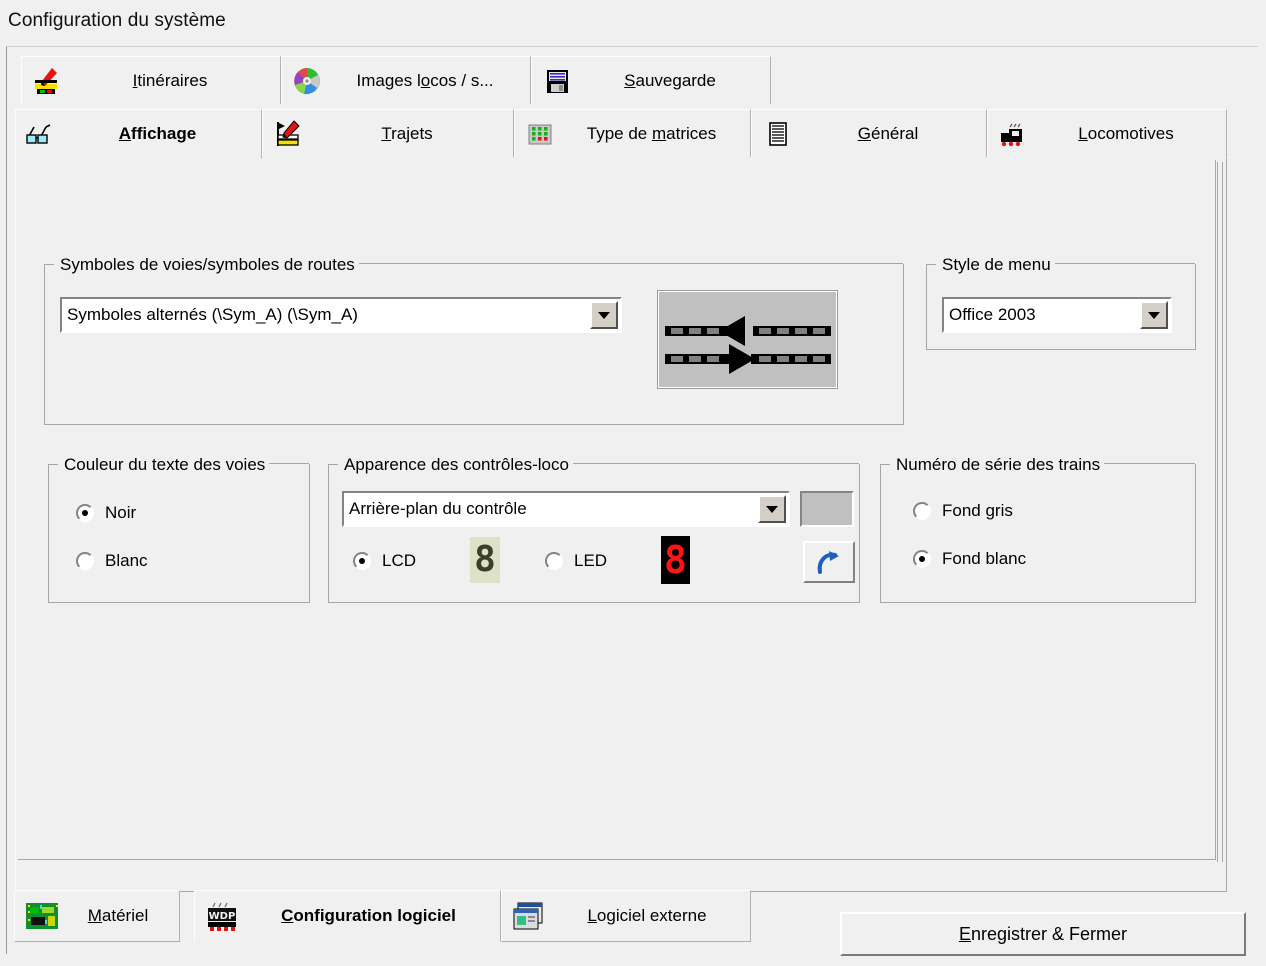 Image resolution: width=1266 pixels, height=966 pixels. I want to click on route-marker-icon, so click(47, 81).